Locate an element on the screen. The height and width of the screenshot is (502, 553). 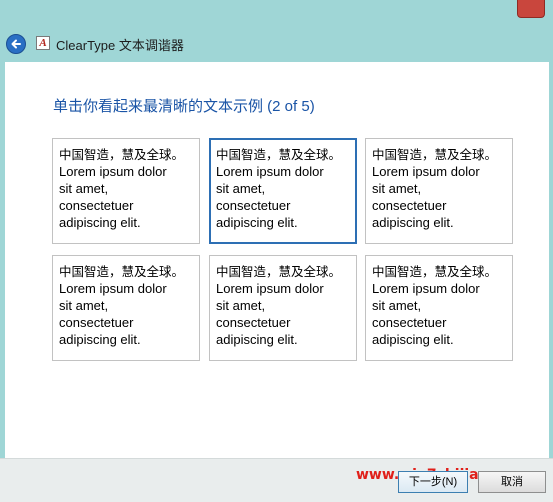
instruction-heading: 单击你看起来最清晰的文本示例 (2 of 5) is located at coordinates (184, 106).